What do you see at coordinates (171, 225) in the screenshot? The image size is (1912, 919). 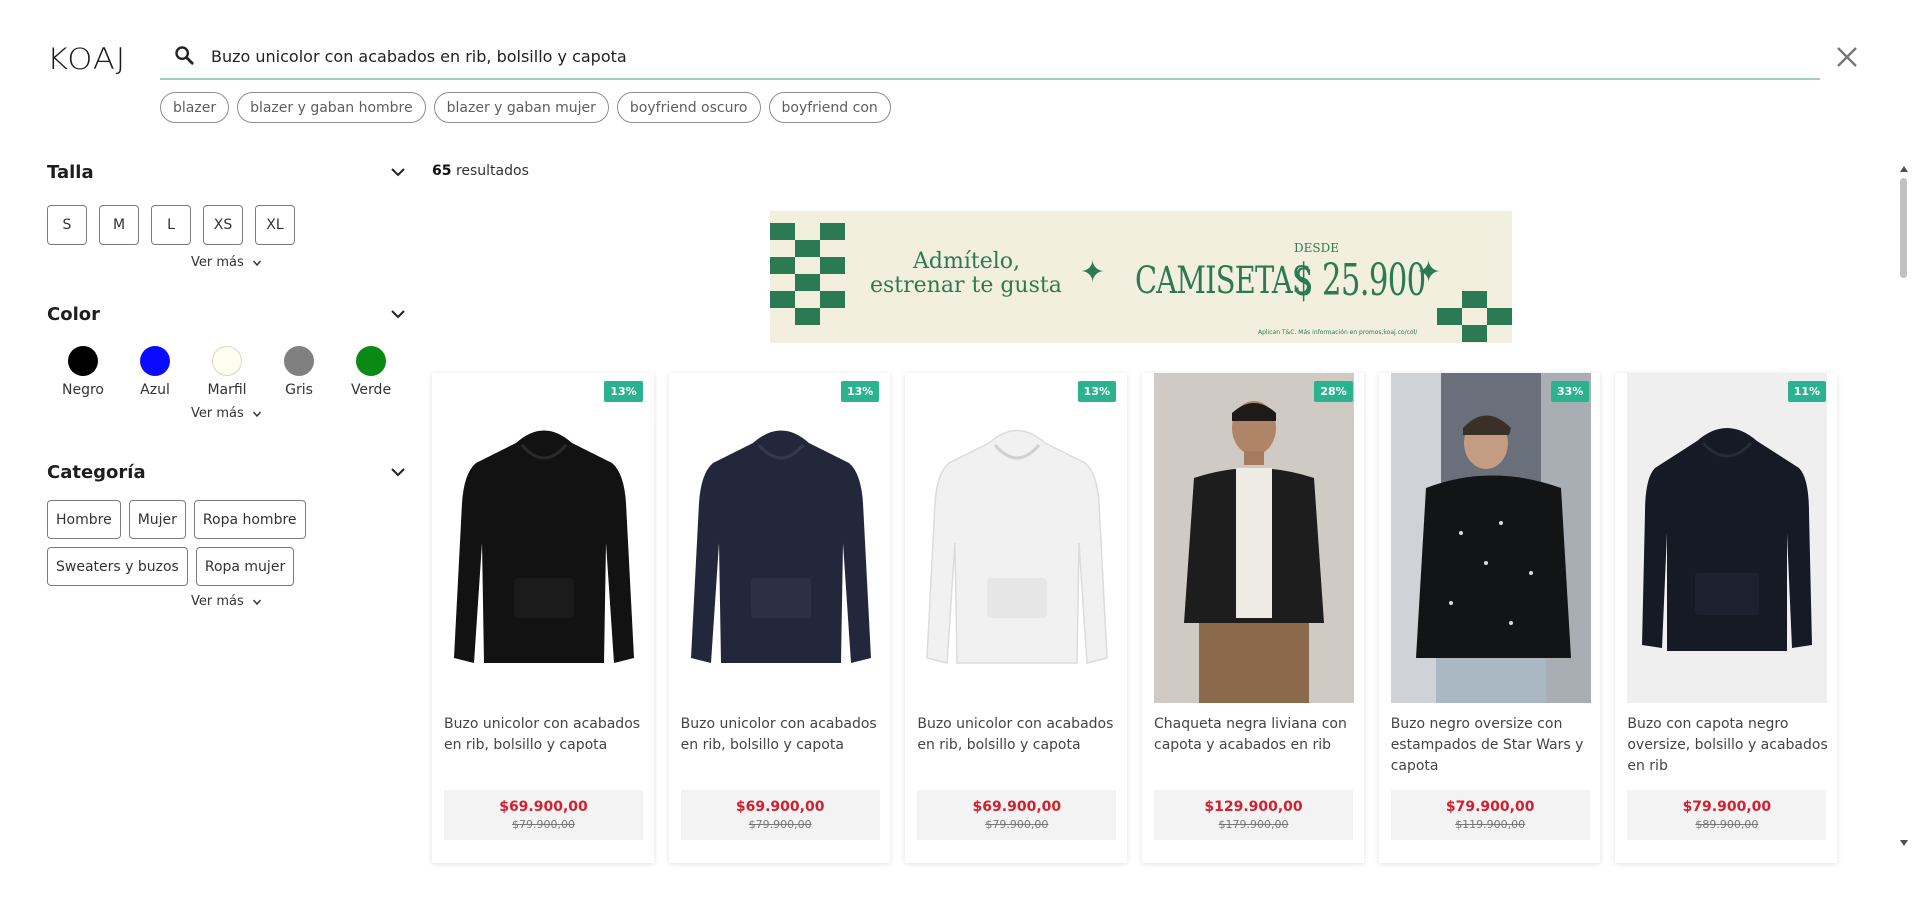 I see `size-option-l: L` at bounding box center [171, 225].